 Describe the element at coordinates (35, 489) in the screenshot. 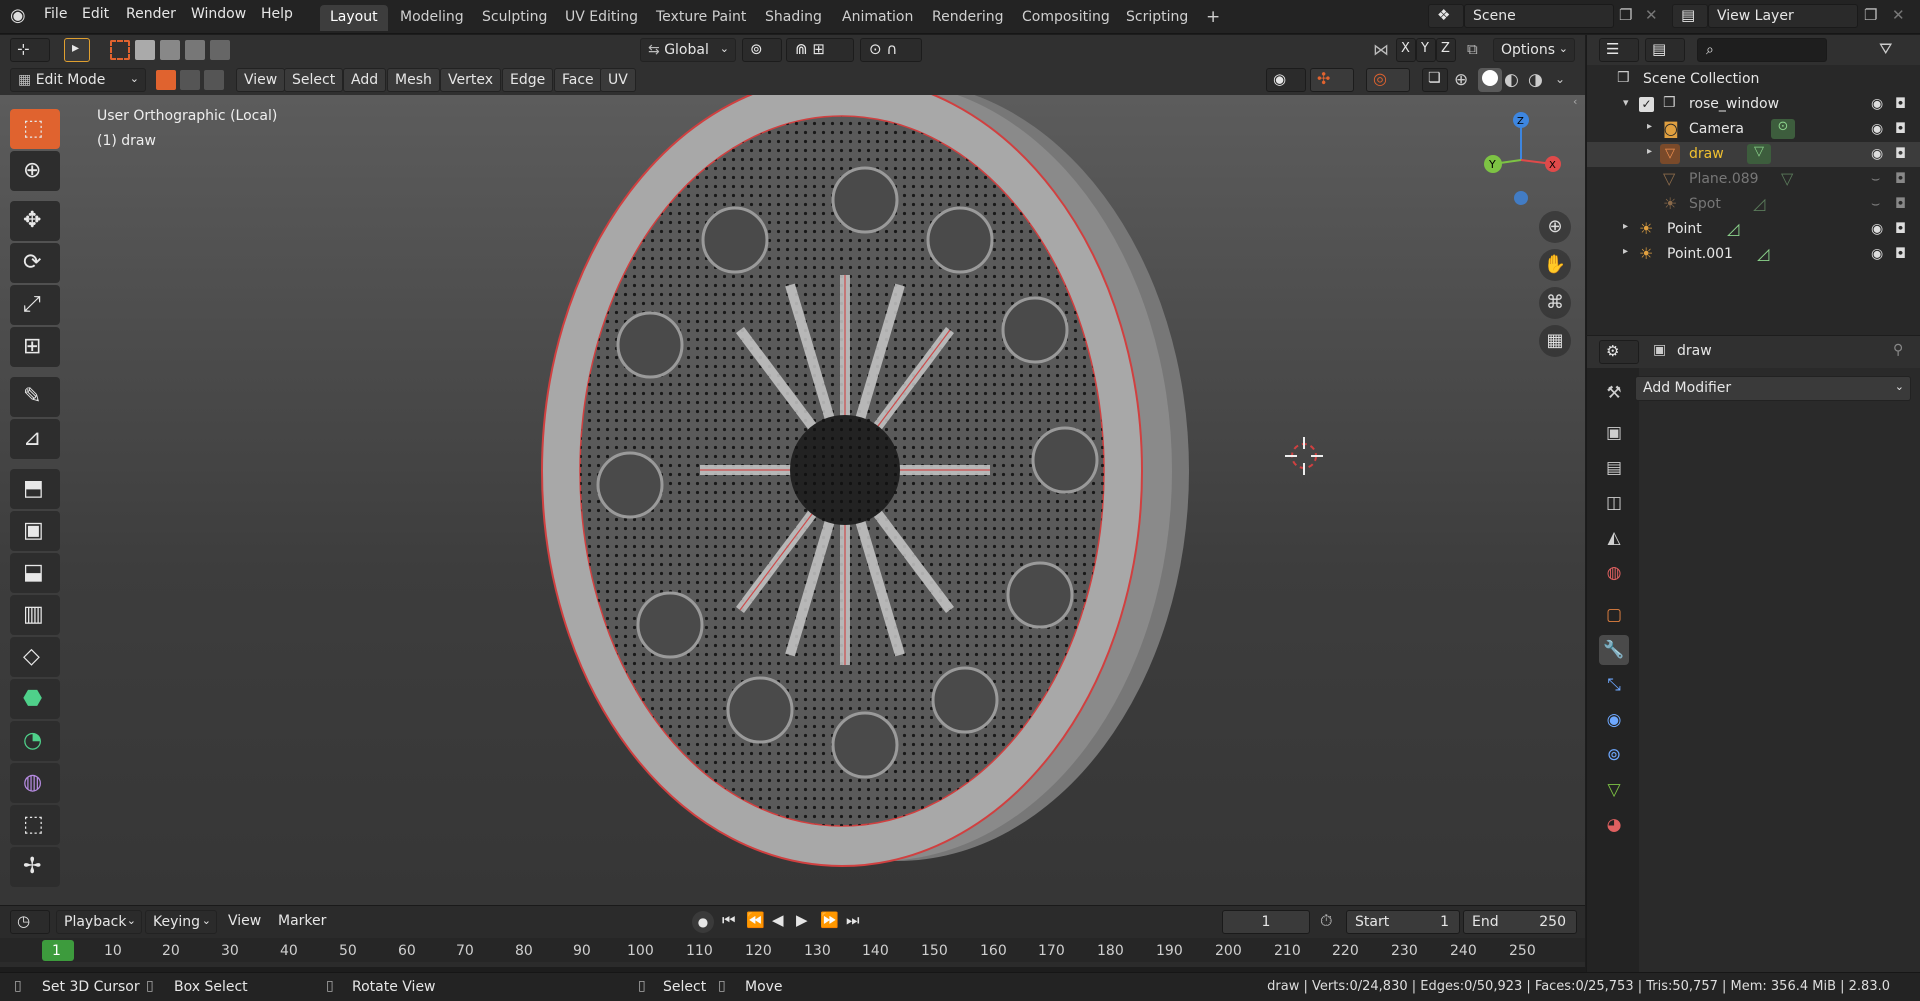

I see `tool-extrude: ⬒` at that location.